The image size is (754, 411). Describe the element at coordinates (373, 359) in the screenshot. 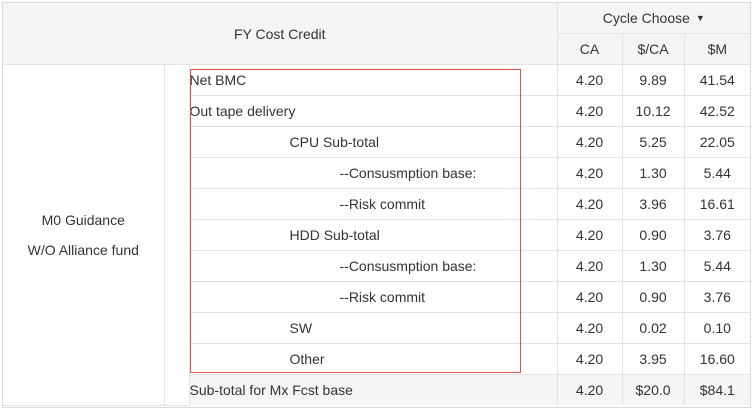

I see `row-label: Other` at that location.